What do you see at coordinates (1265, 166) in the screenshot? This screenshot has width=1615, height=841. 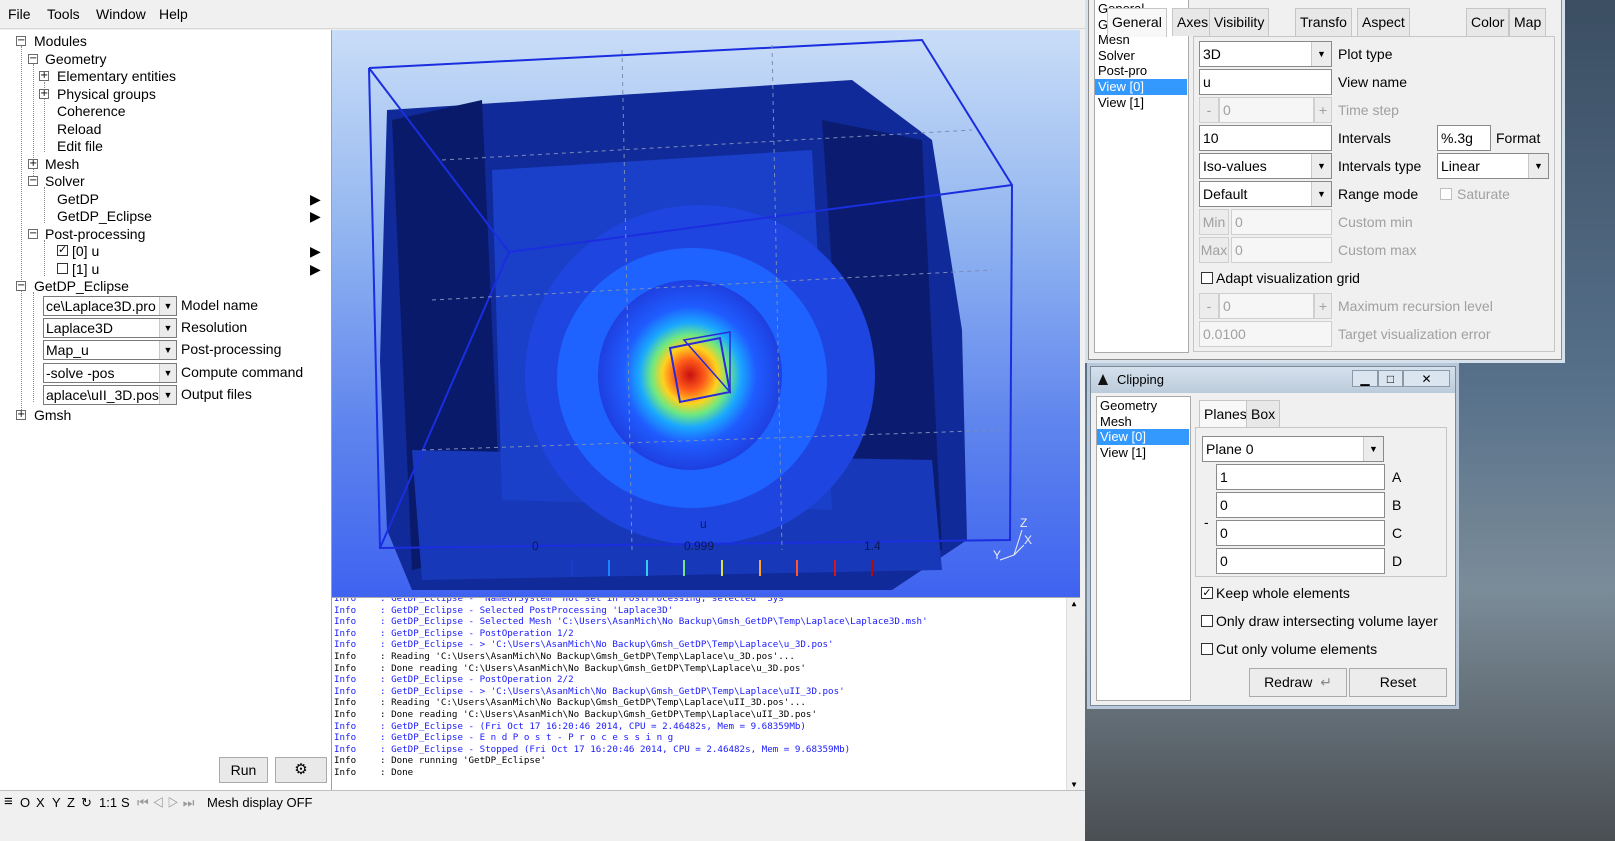 I see `intervals-type-select: Iso-values ▼` at bounding box center [1265, 166].